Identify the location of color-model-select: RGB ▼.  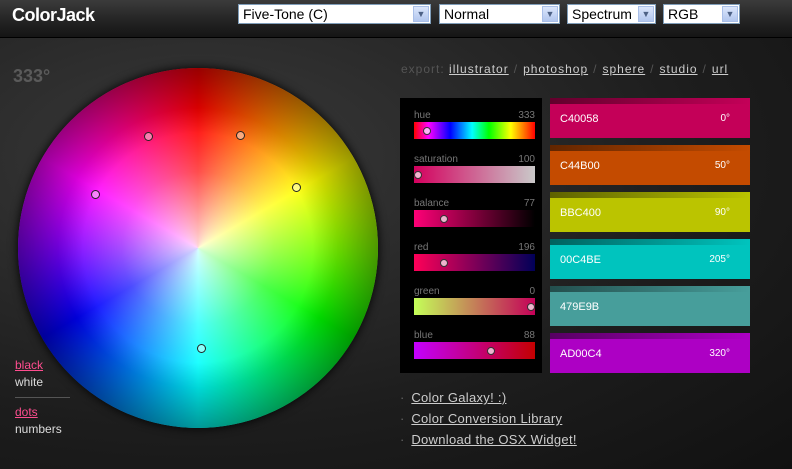
(701, 14).